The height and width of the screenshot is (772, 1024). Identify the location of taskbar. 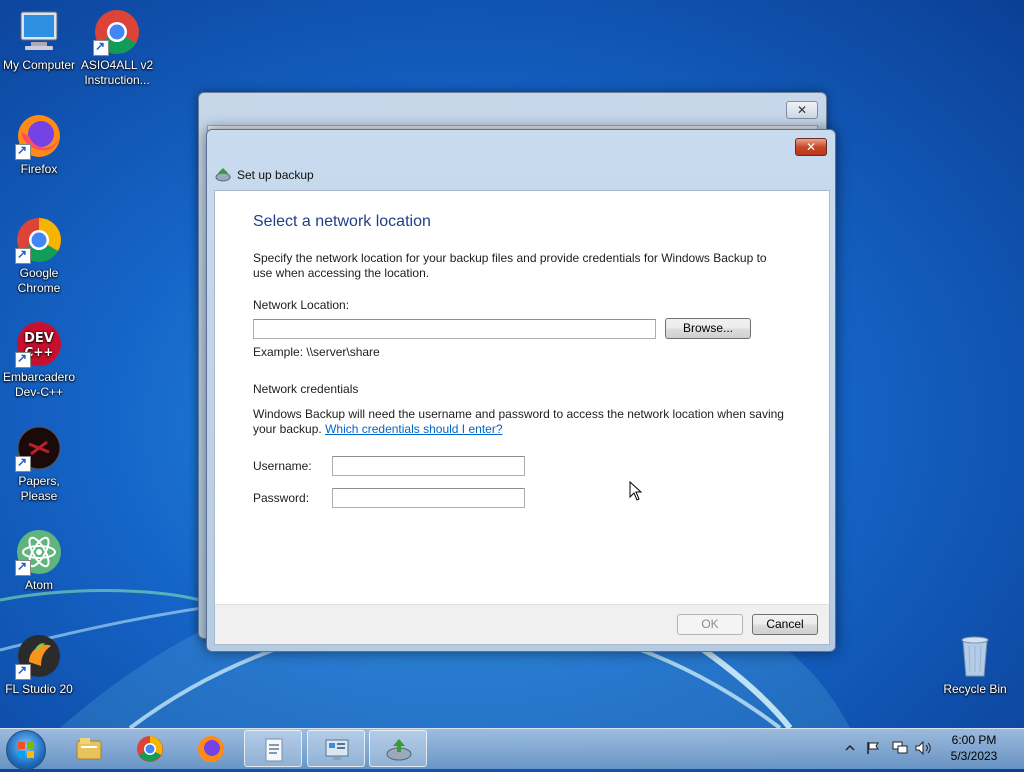
(512, 749).